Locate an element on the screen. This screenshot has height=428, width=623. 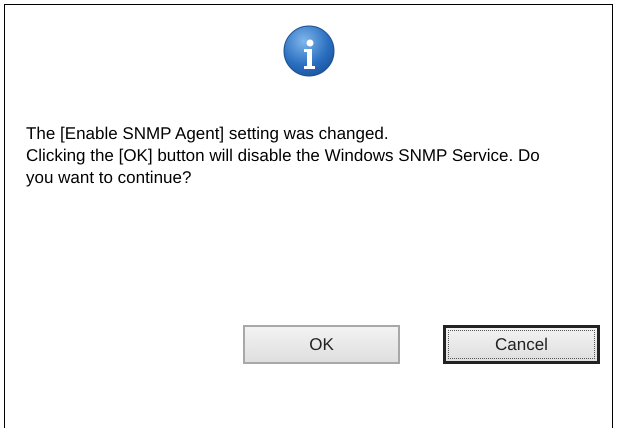
dialog-button: OK is located at coordinates (321, 344).